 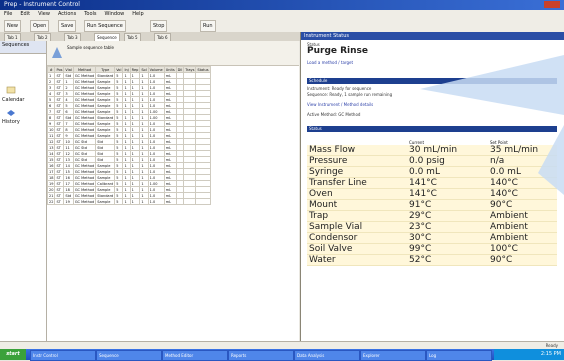 What do you see at coordinates (63, 355) in the screenshot?
I see `taskbar-item: Instr Control` at bounding box center [63, 355].